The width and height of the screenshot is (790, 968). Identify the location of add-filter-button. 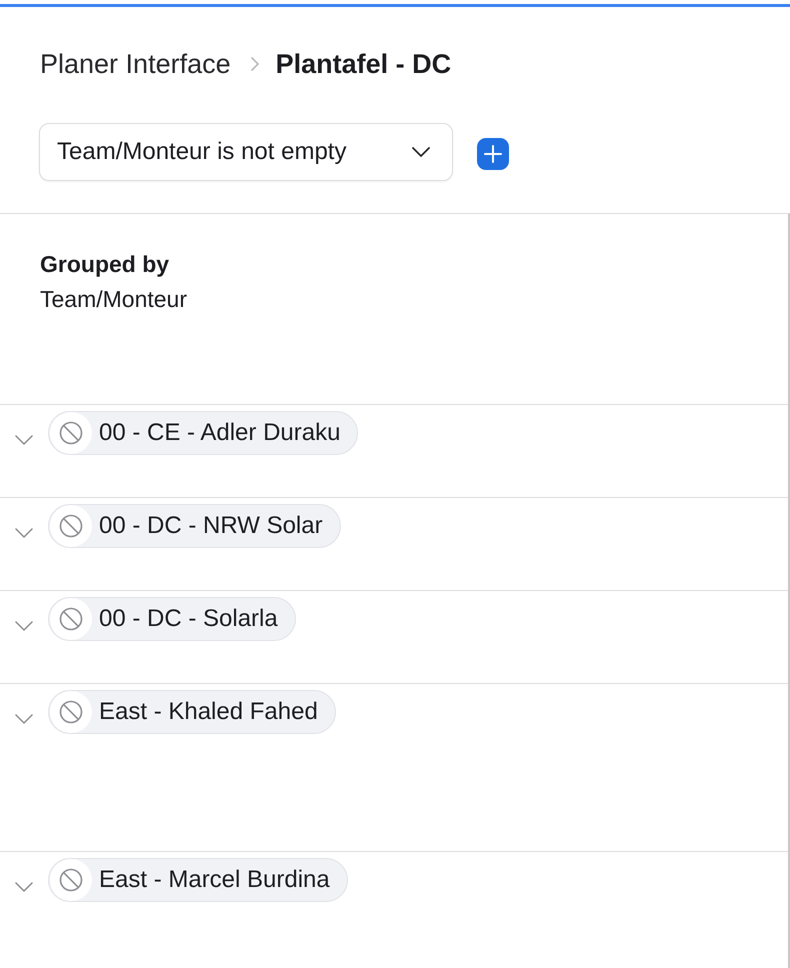
(493, 154).